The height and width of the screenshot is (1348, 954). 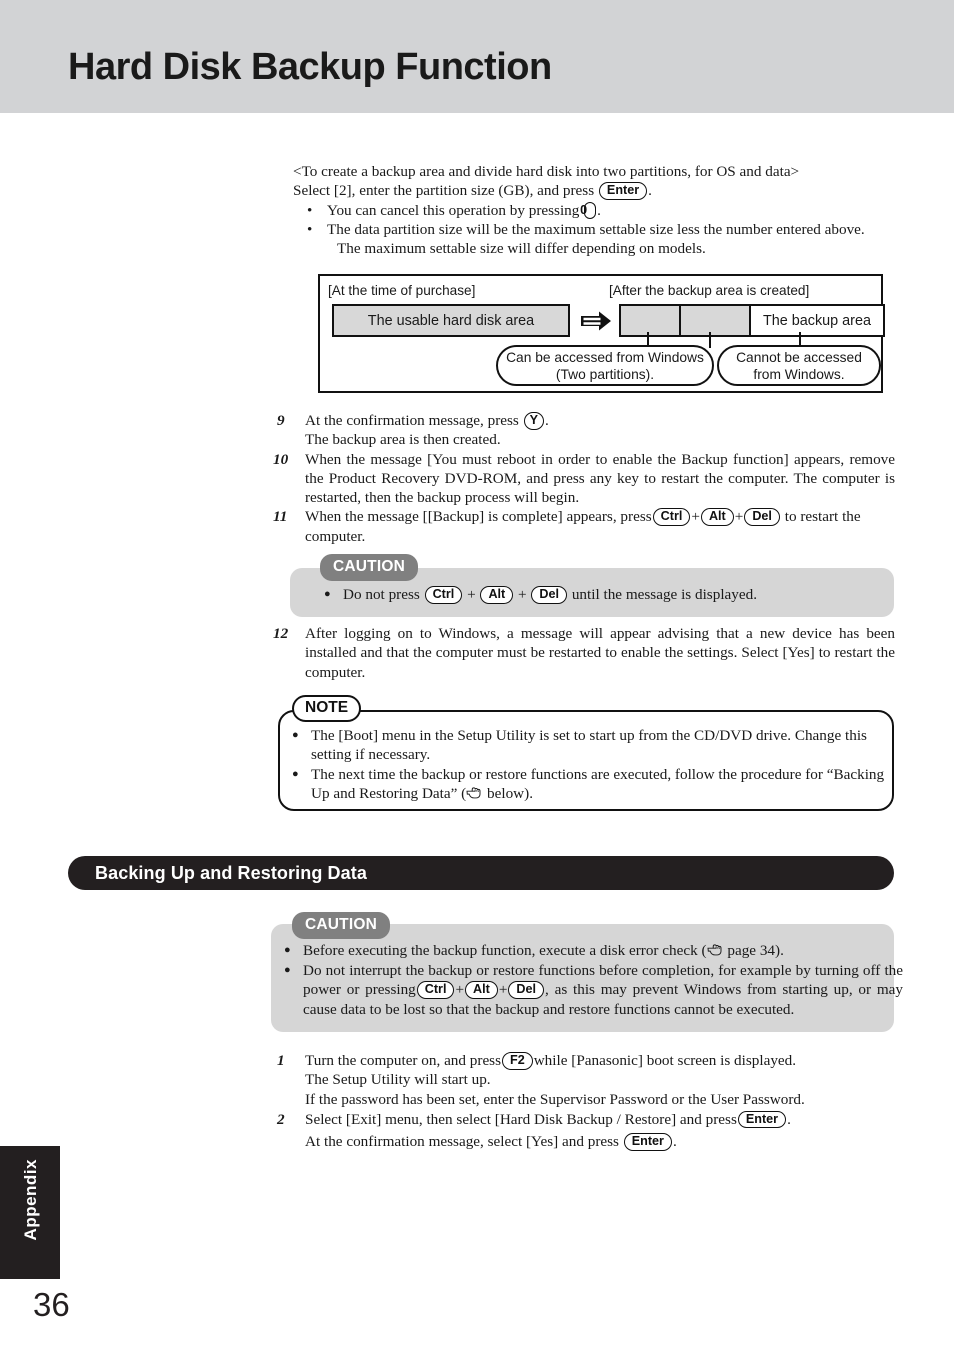 I want to click on diagram-bar-after: The backup area, so click(x=752, y=320).